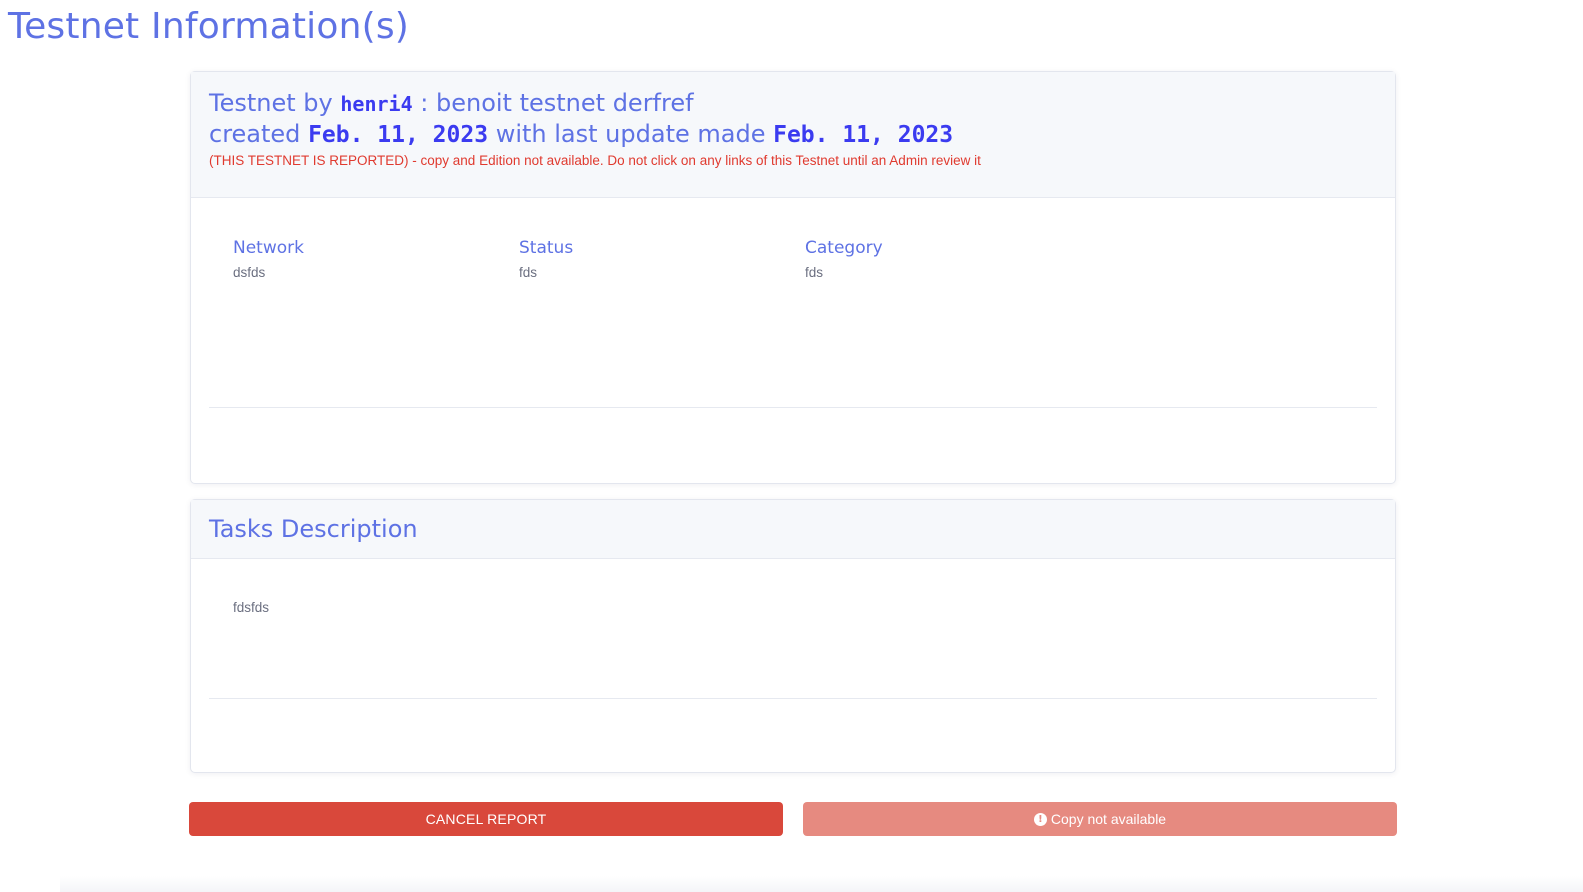 This screenshot has width=1583, height=892. Describe the element at coordinates (268, 248) in the screenshot. I see `field-label: Network` at that location.